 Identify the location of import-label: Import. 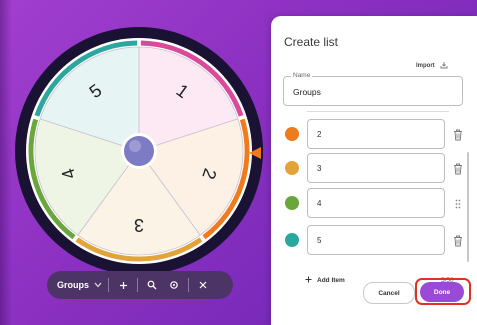
(425, 66).